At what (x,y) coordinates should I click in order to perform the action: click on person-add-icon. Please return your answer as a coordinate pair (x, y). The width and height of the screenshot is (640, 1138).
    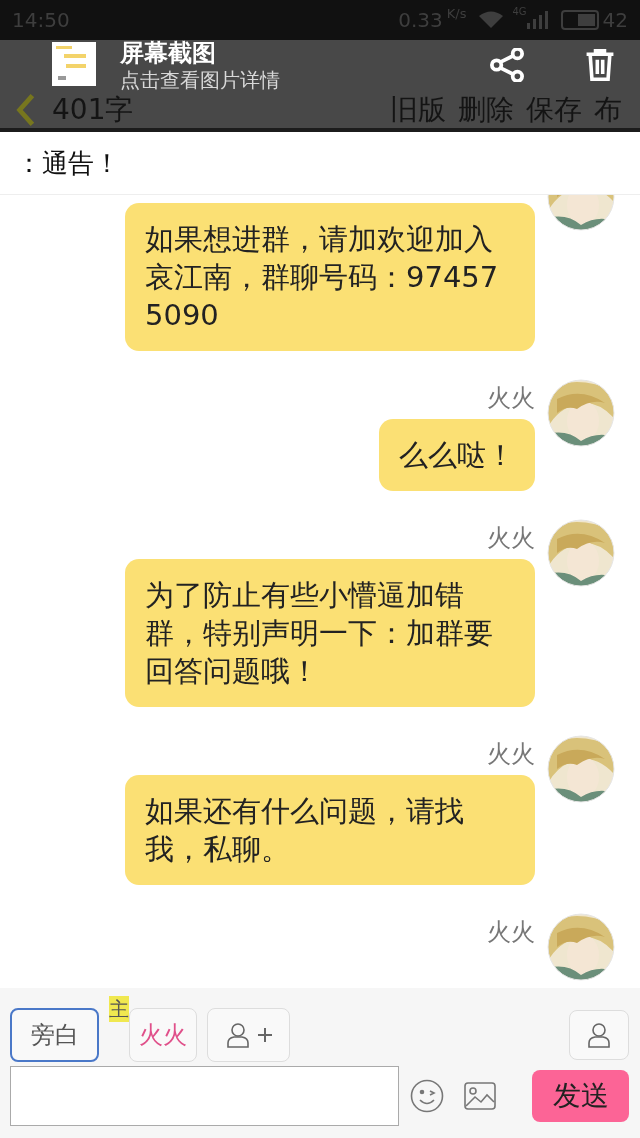
    Looking at the image, I should click on (237, 1035).